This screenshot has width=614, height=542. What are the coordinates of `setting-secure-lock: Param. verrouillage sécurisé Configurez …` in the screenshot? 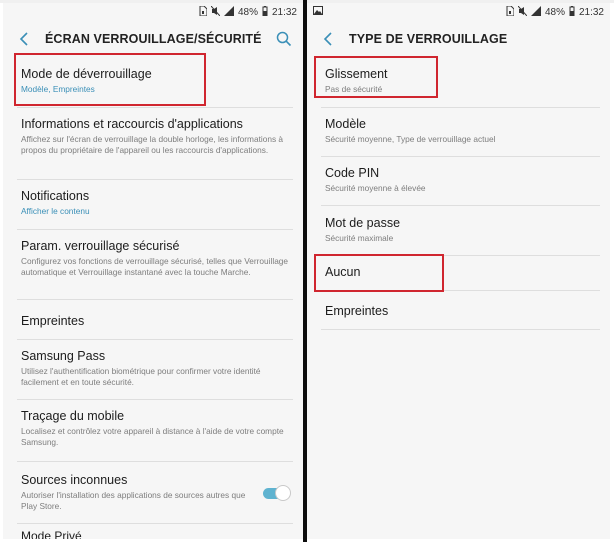 It's located at (155, 258).